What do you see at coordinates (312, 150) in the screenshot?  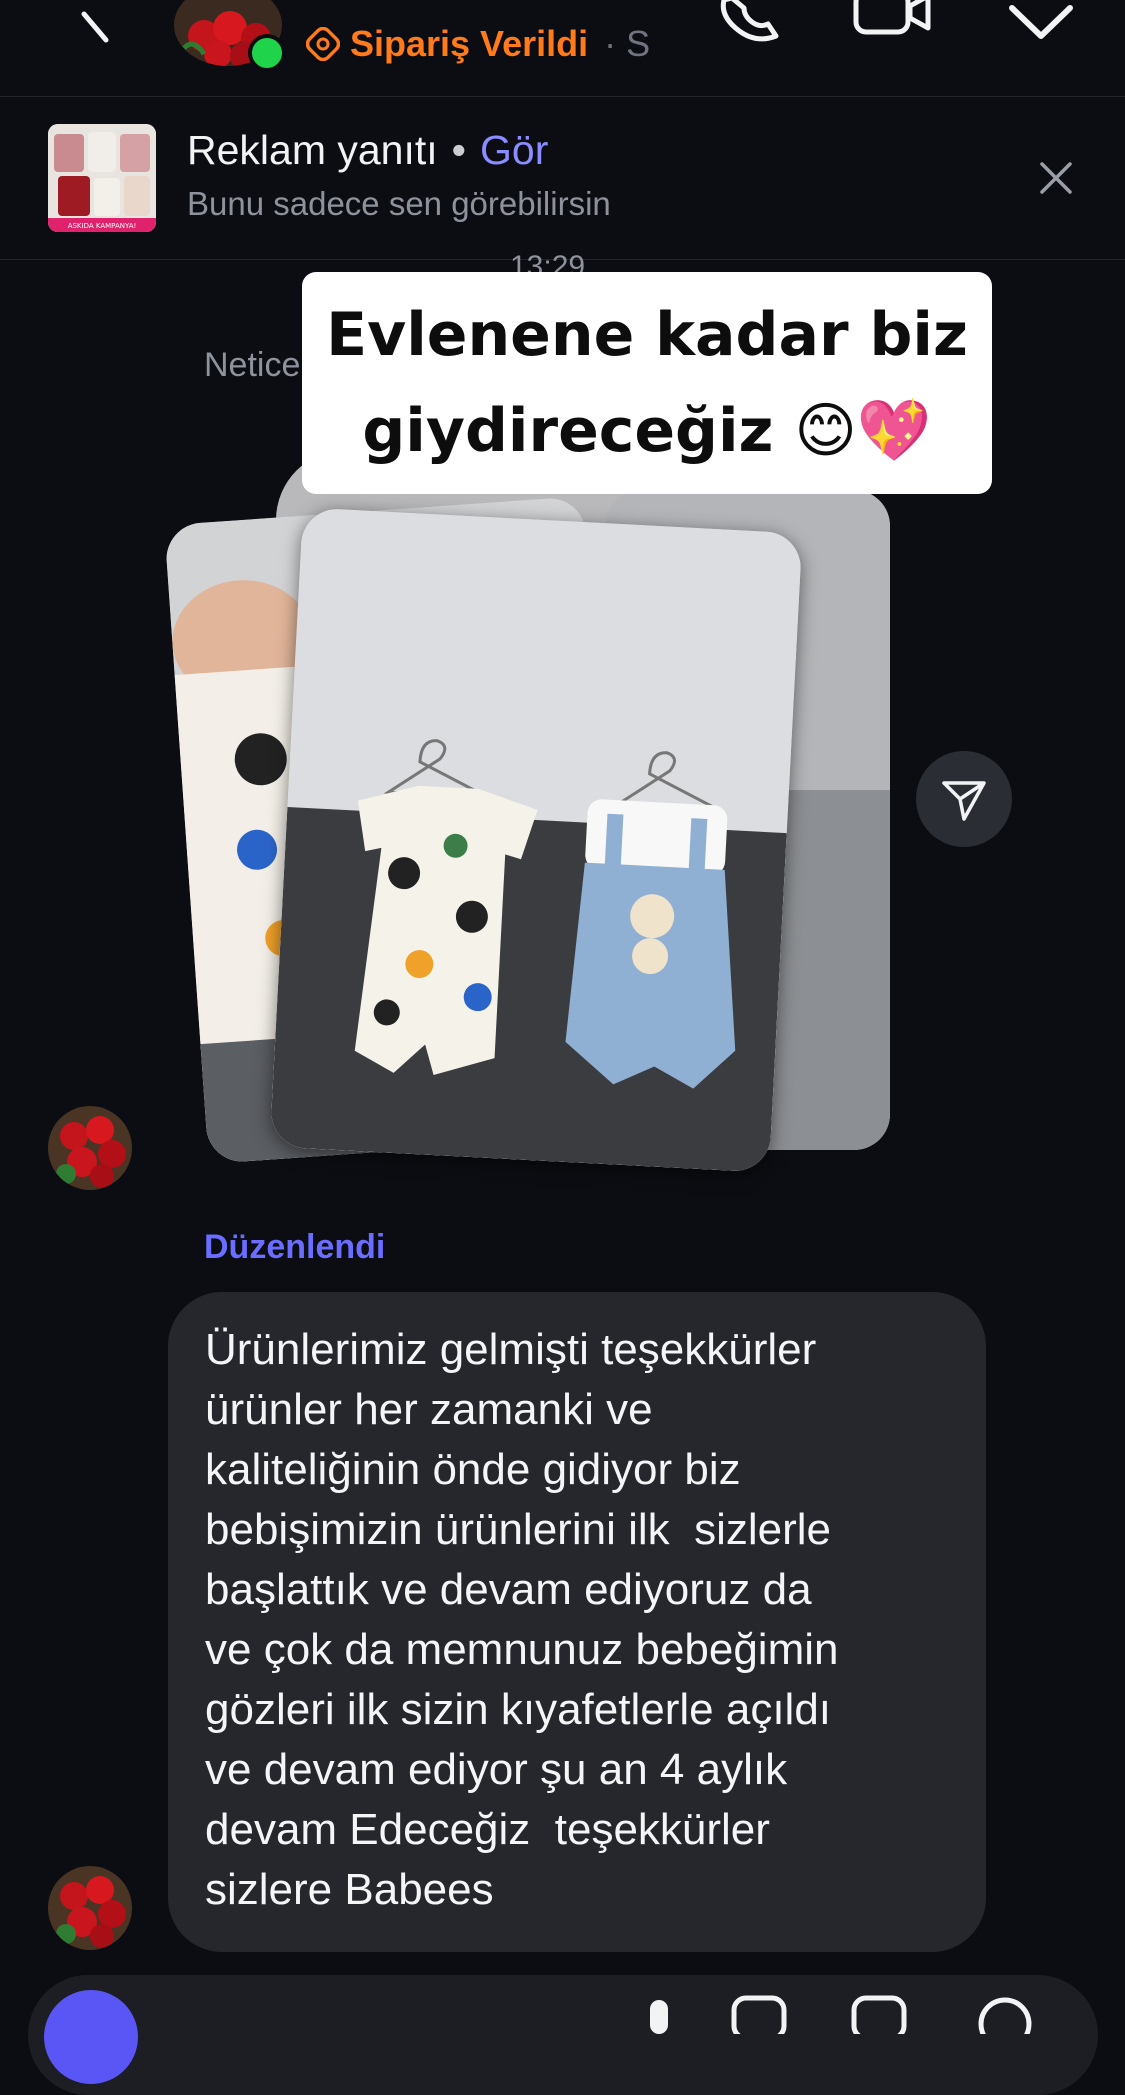 I see `ad-reply-title: Reklam yanıtı` at bounding box center [312, 150].